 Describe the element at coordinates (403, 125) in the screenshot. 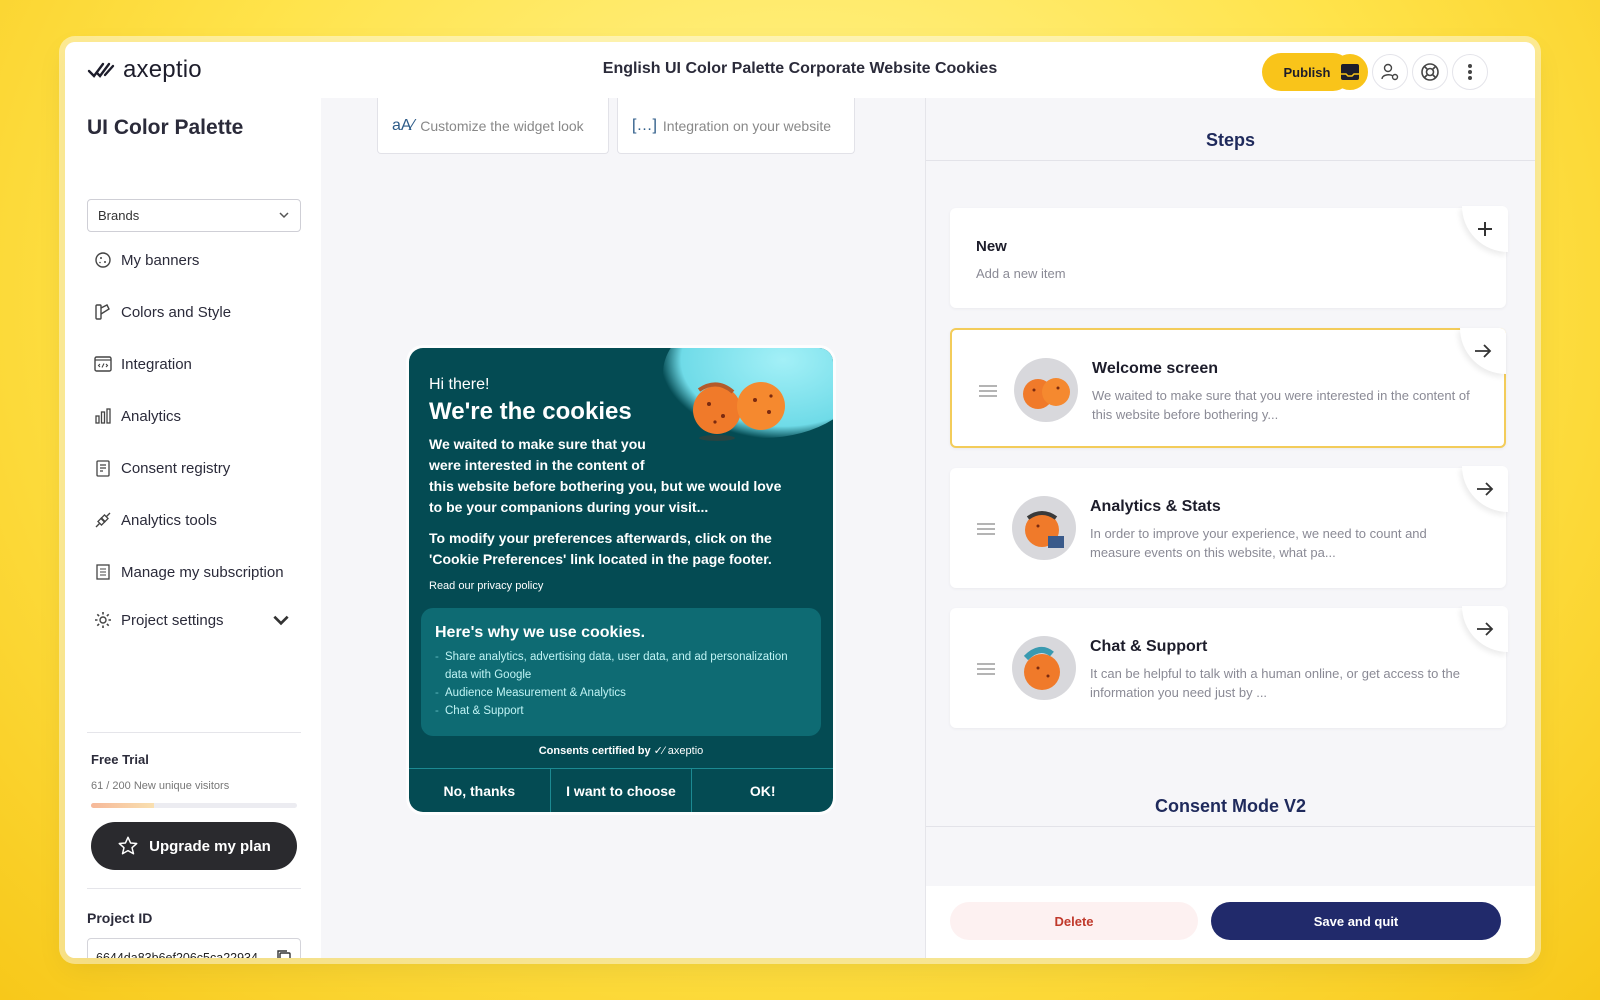

I see `text-style-icon: aA⁄` at that location.